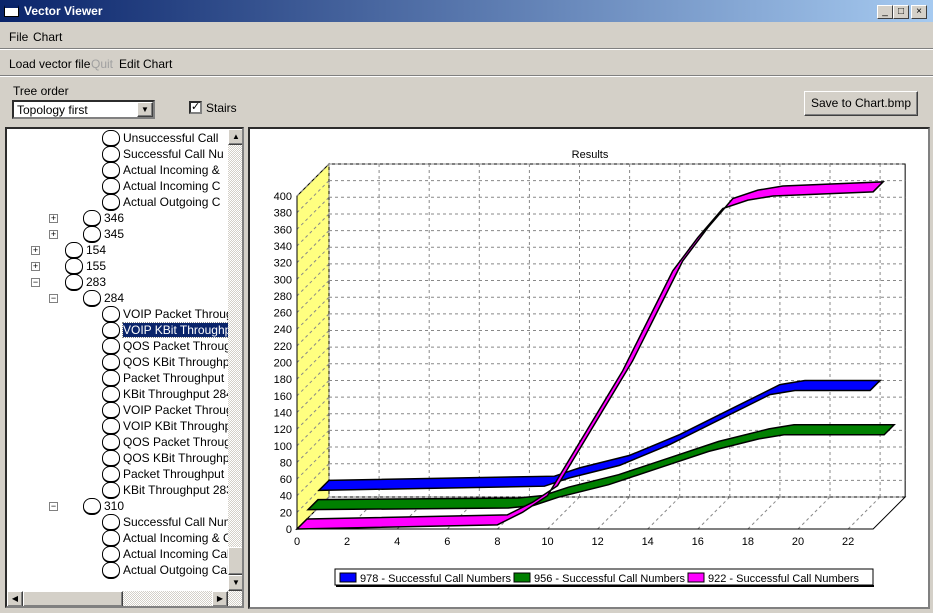 This screenshot has width=933, height=613. Describe the element at coordinates (283, 347) in the screenshot. I see `y-tick-label: 220` at that location.